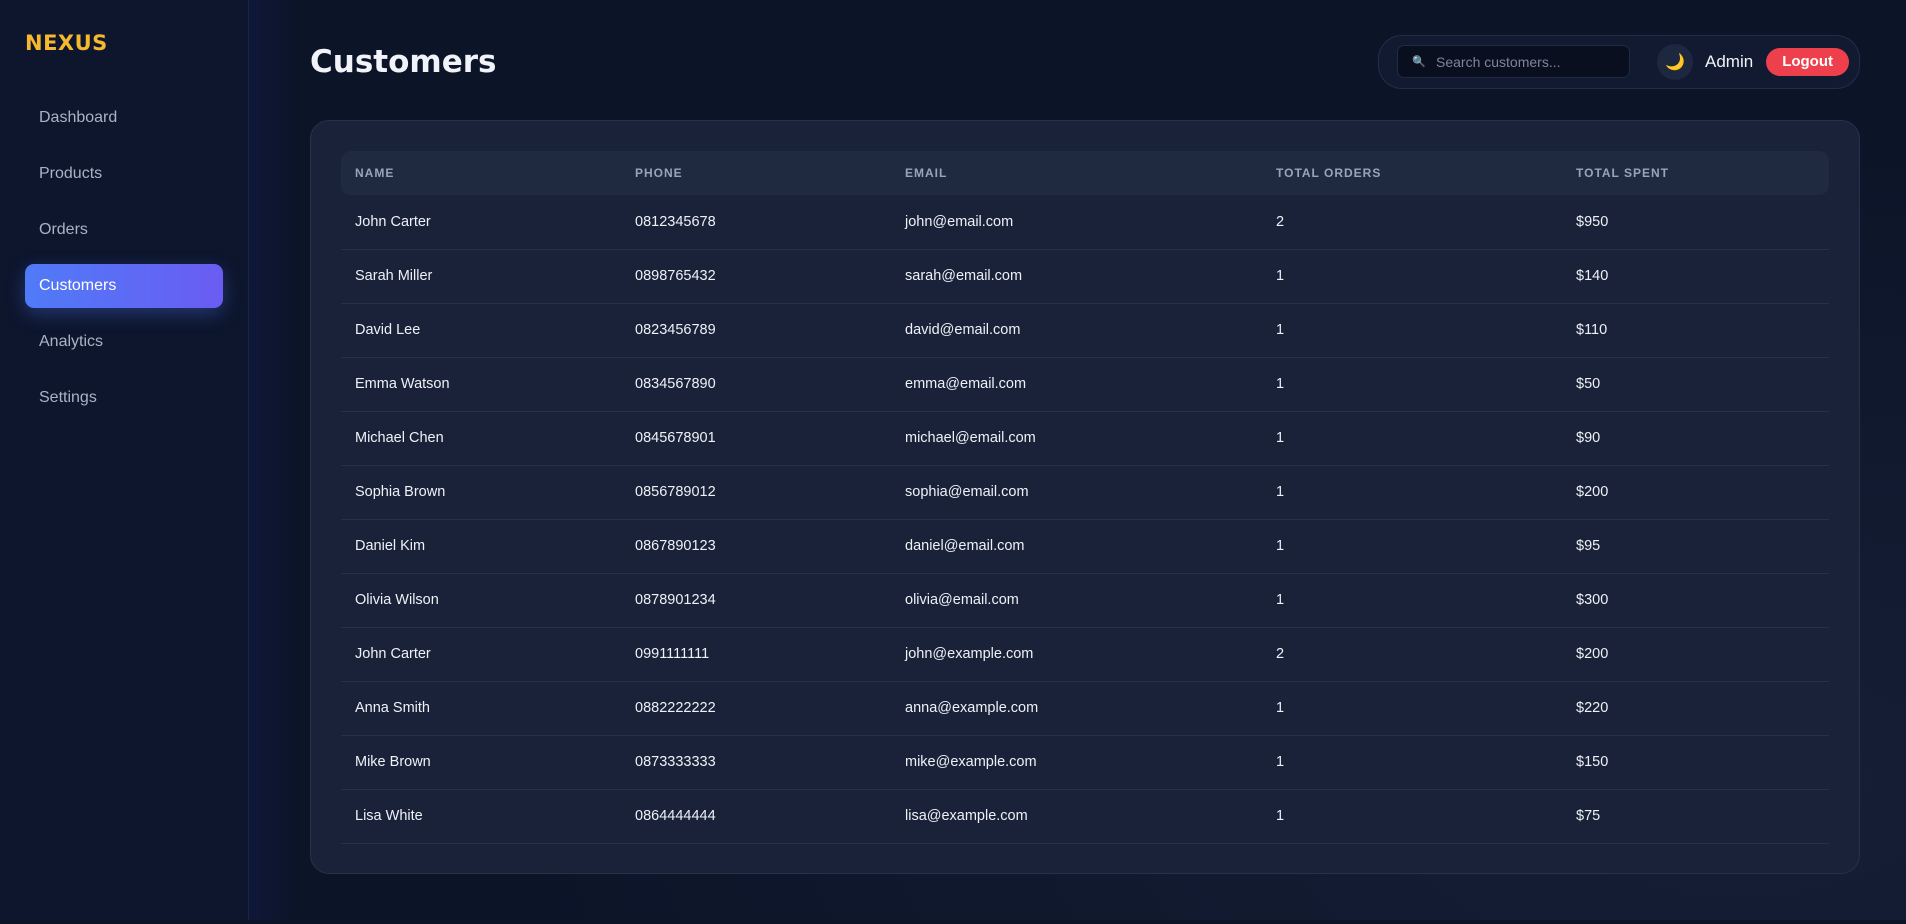  What do you see at coordinates (481, 762) in the screenshot?
I see `cell-name: Mike Brown` at bounding box center [481, 762].